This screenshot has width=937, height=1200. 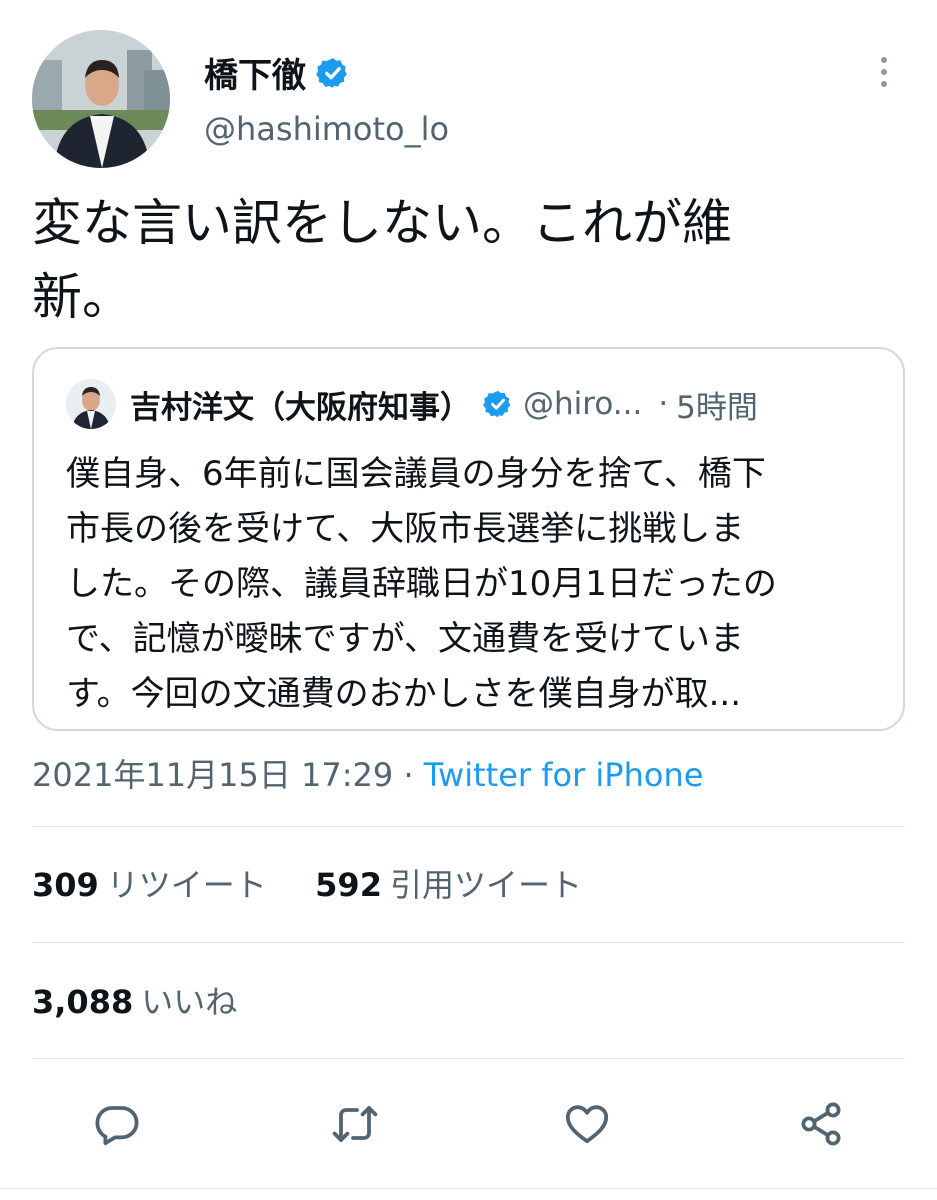 I want to click on quotes-count: 592, so click(x=348, y=885).